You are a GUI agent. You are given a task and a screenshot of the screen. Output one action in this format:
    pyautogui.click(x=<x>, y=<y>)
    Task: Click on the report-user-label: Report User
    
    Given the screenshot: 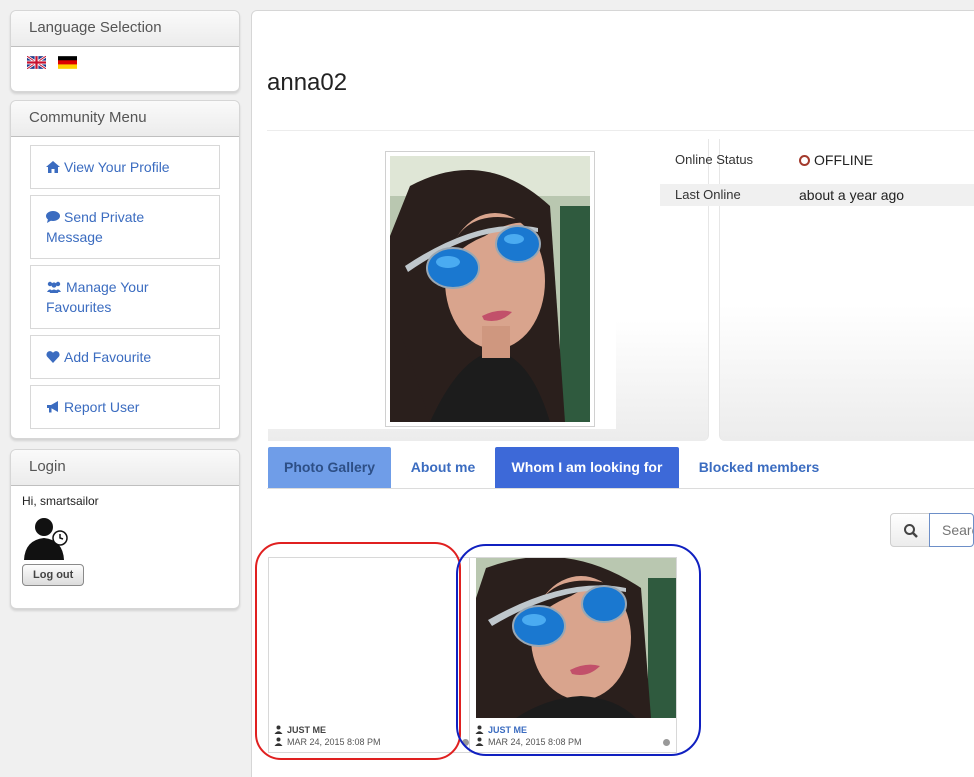 What is the action you would take?
    pyautogui.click(x=102, y=407)
    